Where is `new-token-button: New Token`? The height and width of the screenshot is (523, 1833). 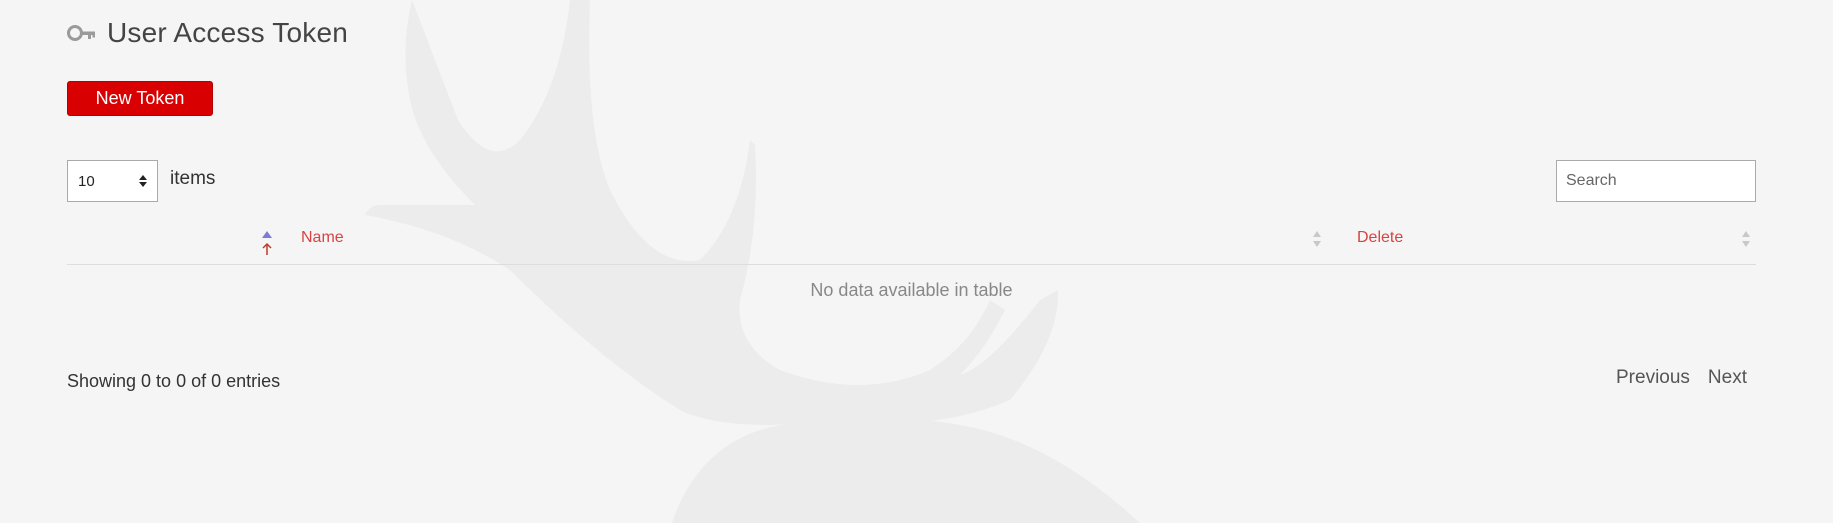 new-token-button: New Token is located at coordinates (140, 98).